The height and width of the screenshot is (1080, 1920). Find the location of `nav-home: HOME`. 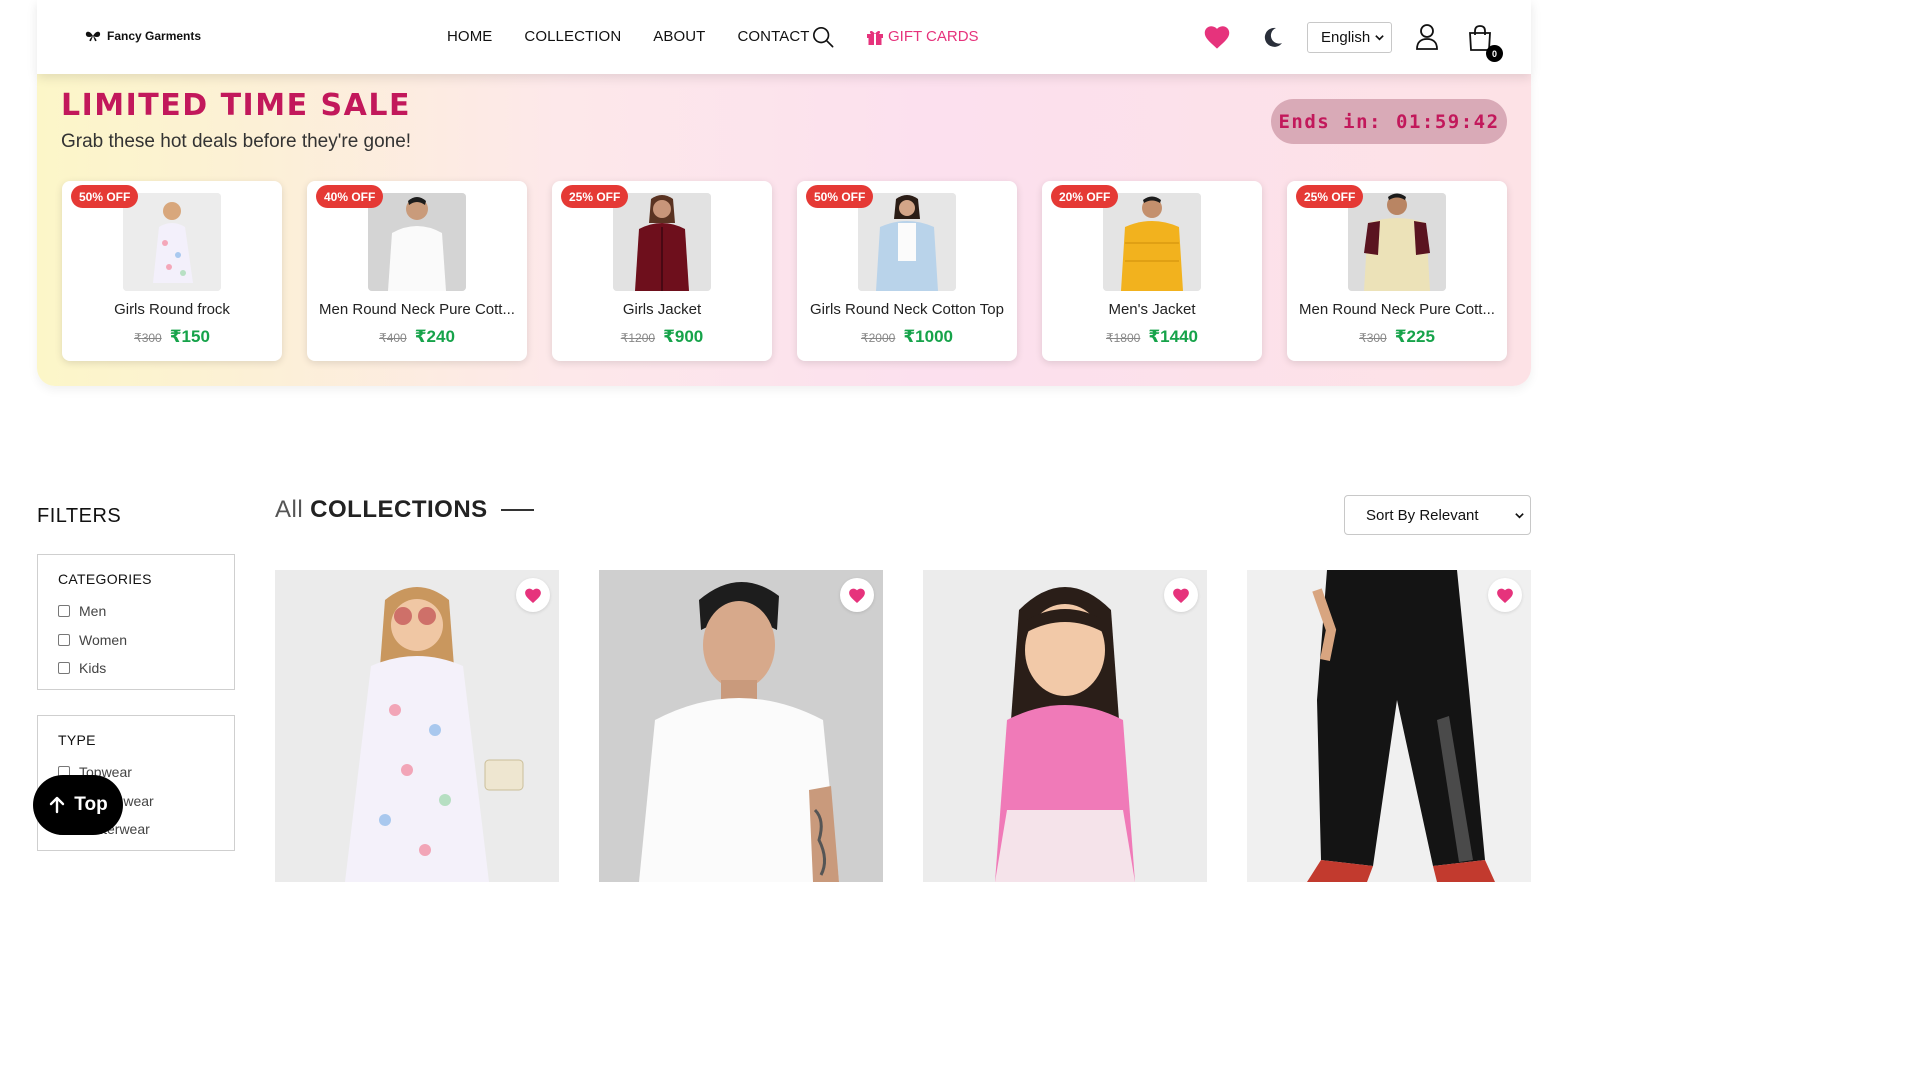

nav-home: HOME is located at coordinates (469, 36).